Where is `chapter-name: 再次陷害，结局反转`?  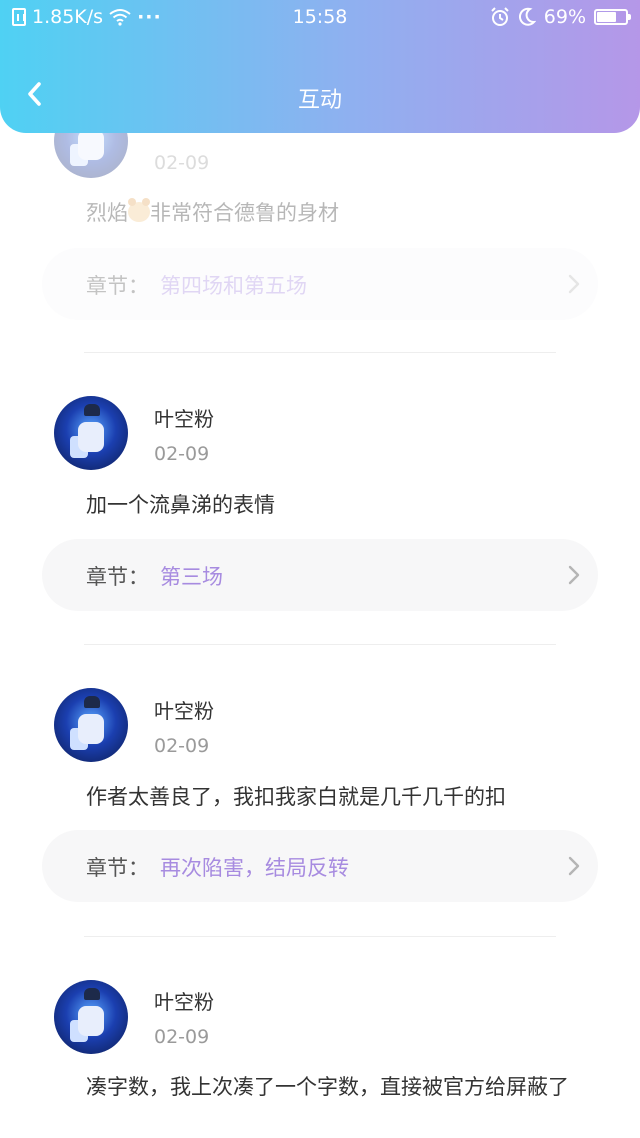 chapter-name: 再次陷害，结局反转 is located at coordinates (254, 868).